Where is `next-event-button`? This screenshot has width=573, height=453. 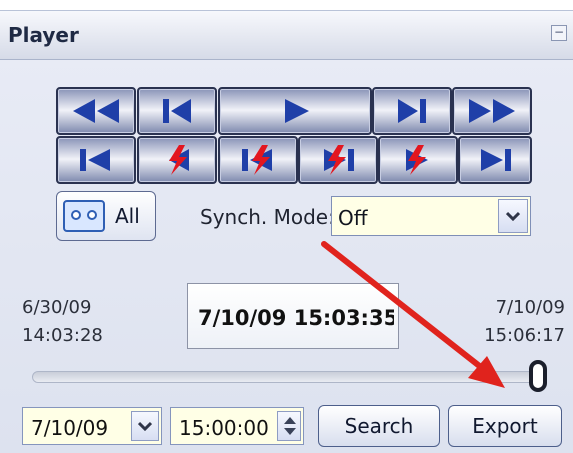
next-event-button is located at coordinates (338, 160).